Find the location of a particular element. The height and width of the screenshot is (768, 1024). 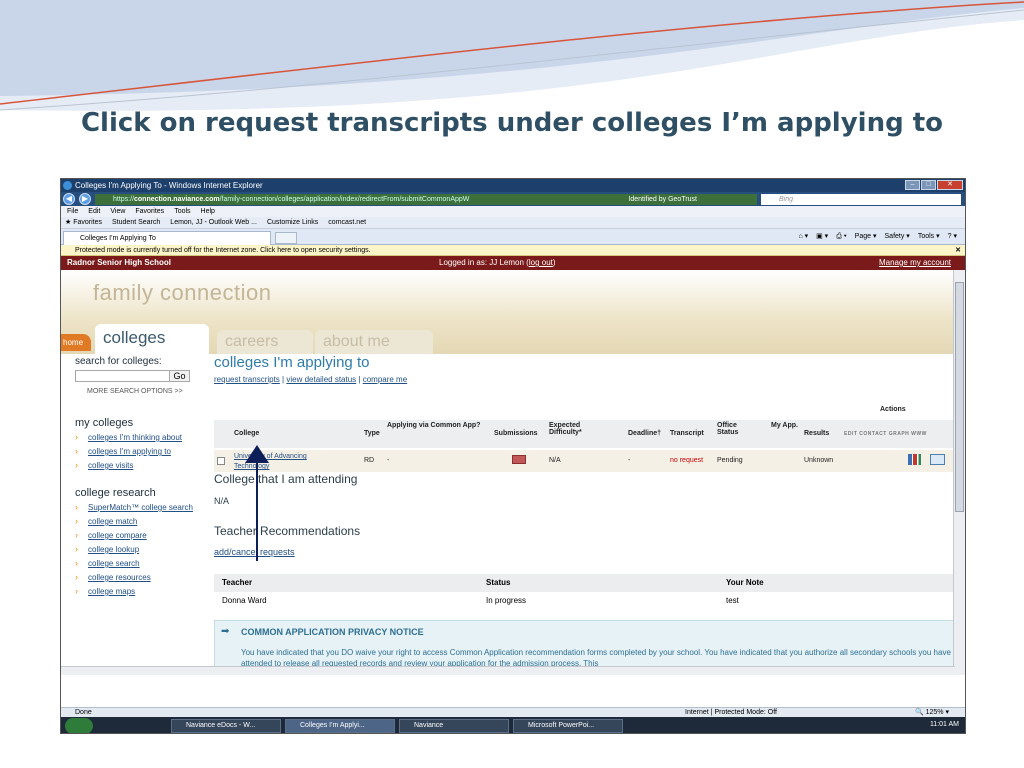

tab-colleges: colleges is located at coordinates (152, 339).